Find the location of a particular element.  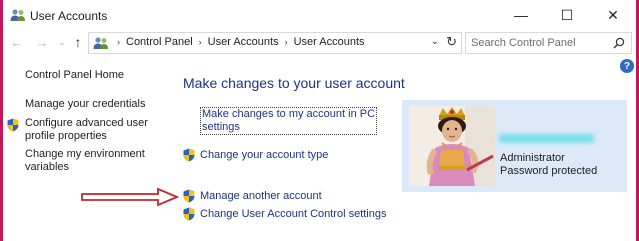

link-change-uac-settings: Change User Account Control settings is located at coordinates (293, 214).